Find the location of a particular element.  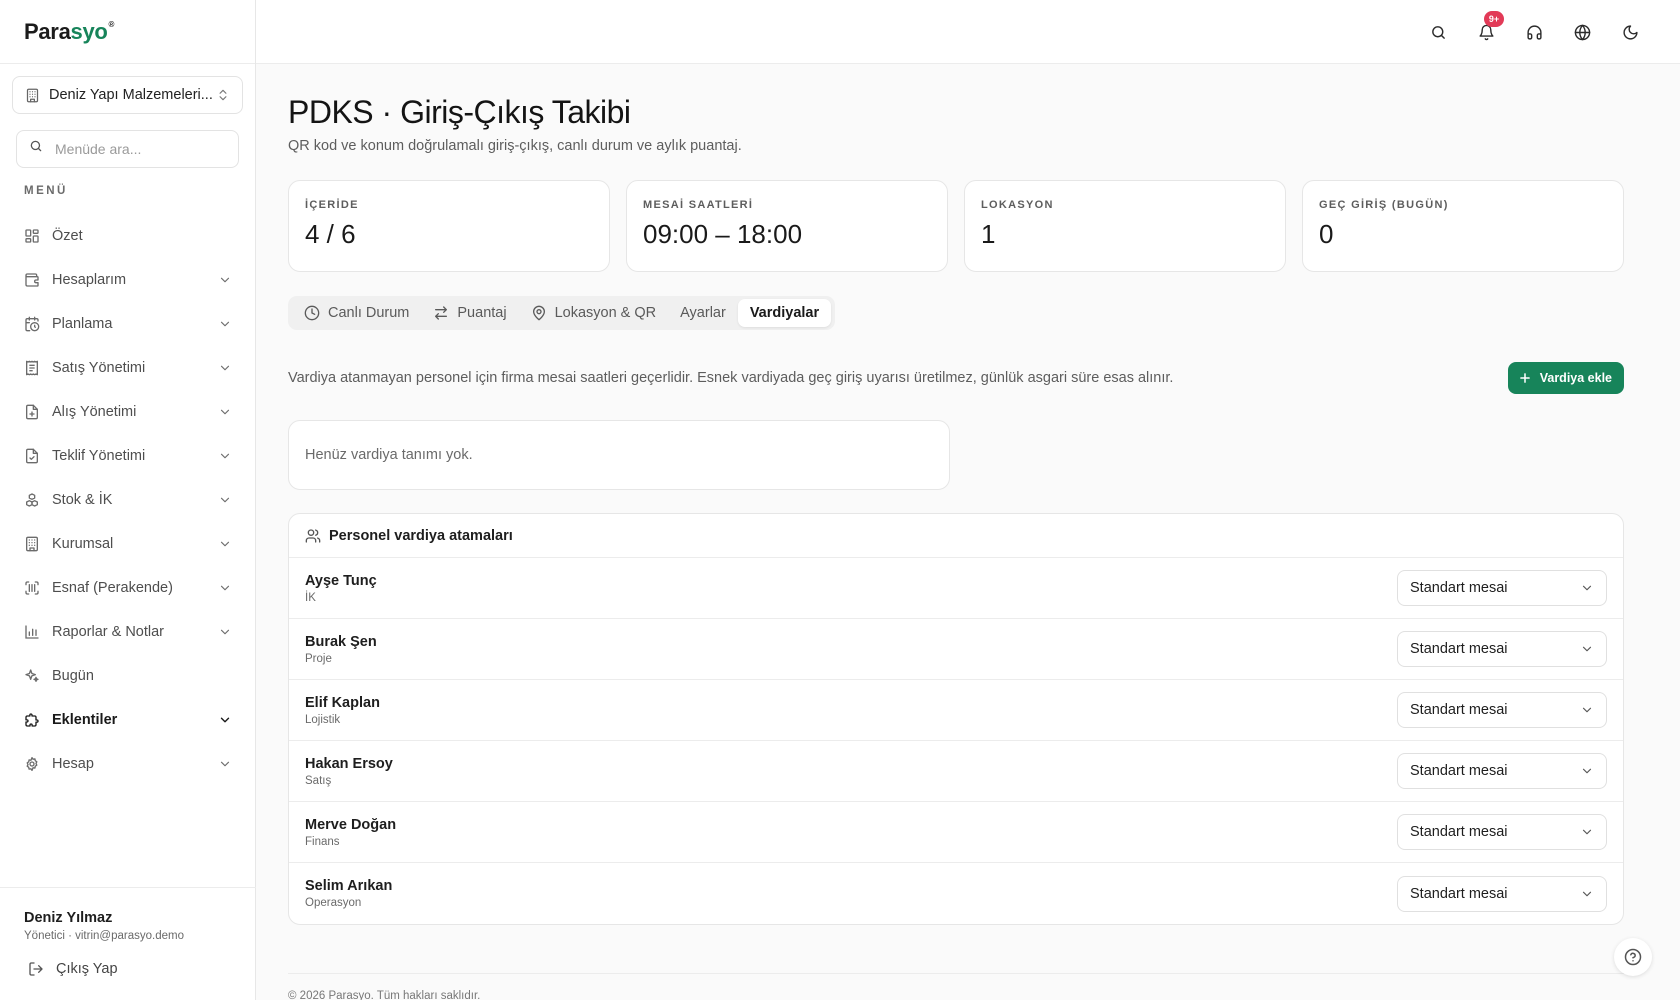

employee-department: İK is located at coordinates (310, 597).